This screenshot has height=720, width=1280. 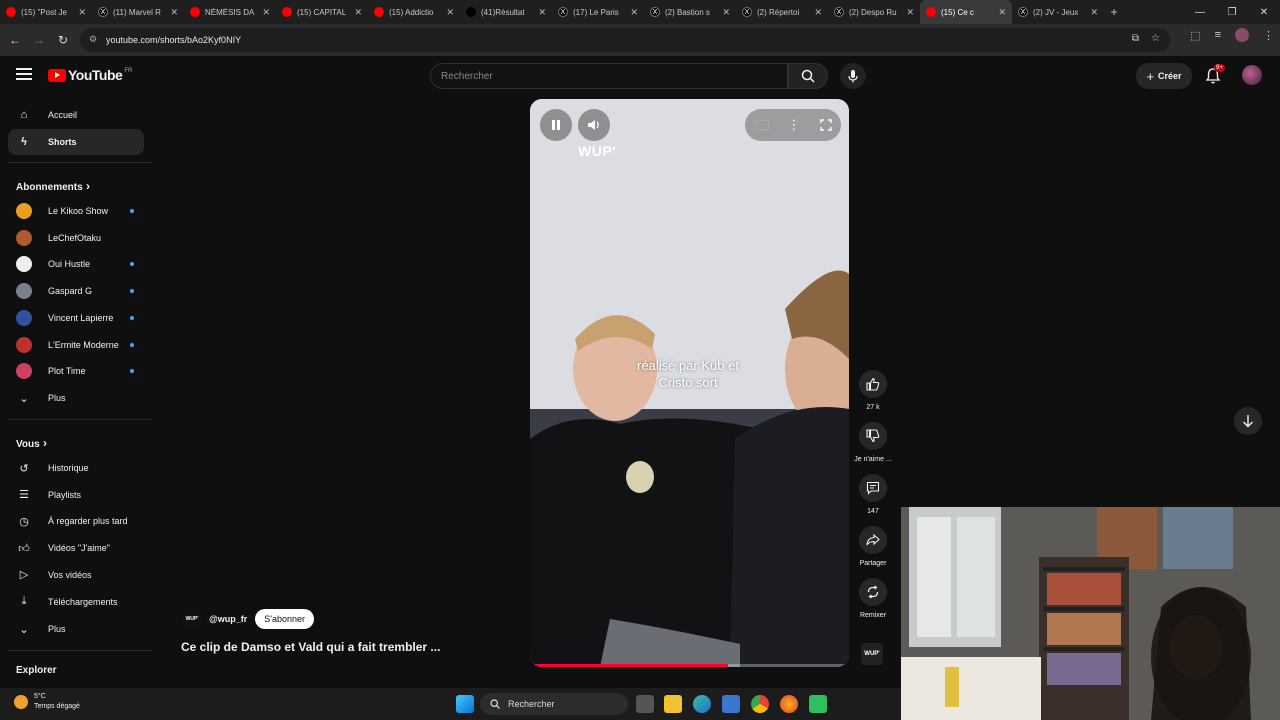 What do you see at coordinates (873, 598) in the screenshot?
I see `remix-button: Remixer` at bounding box center [873, 598].